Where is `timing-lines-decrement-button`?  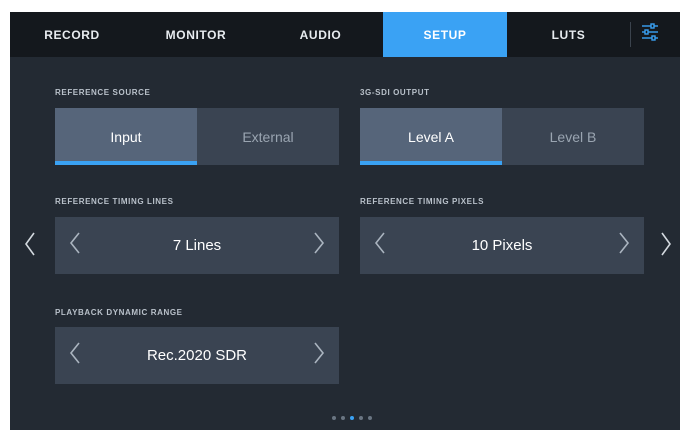 timing-lines-decrement-button is located at coordinates (75, 245).